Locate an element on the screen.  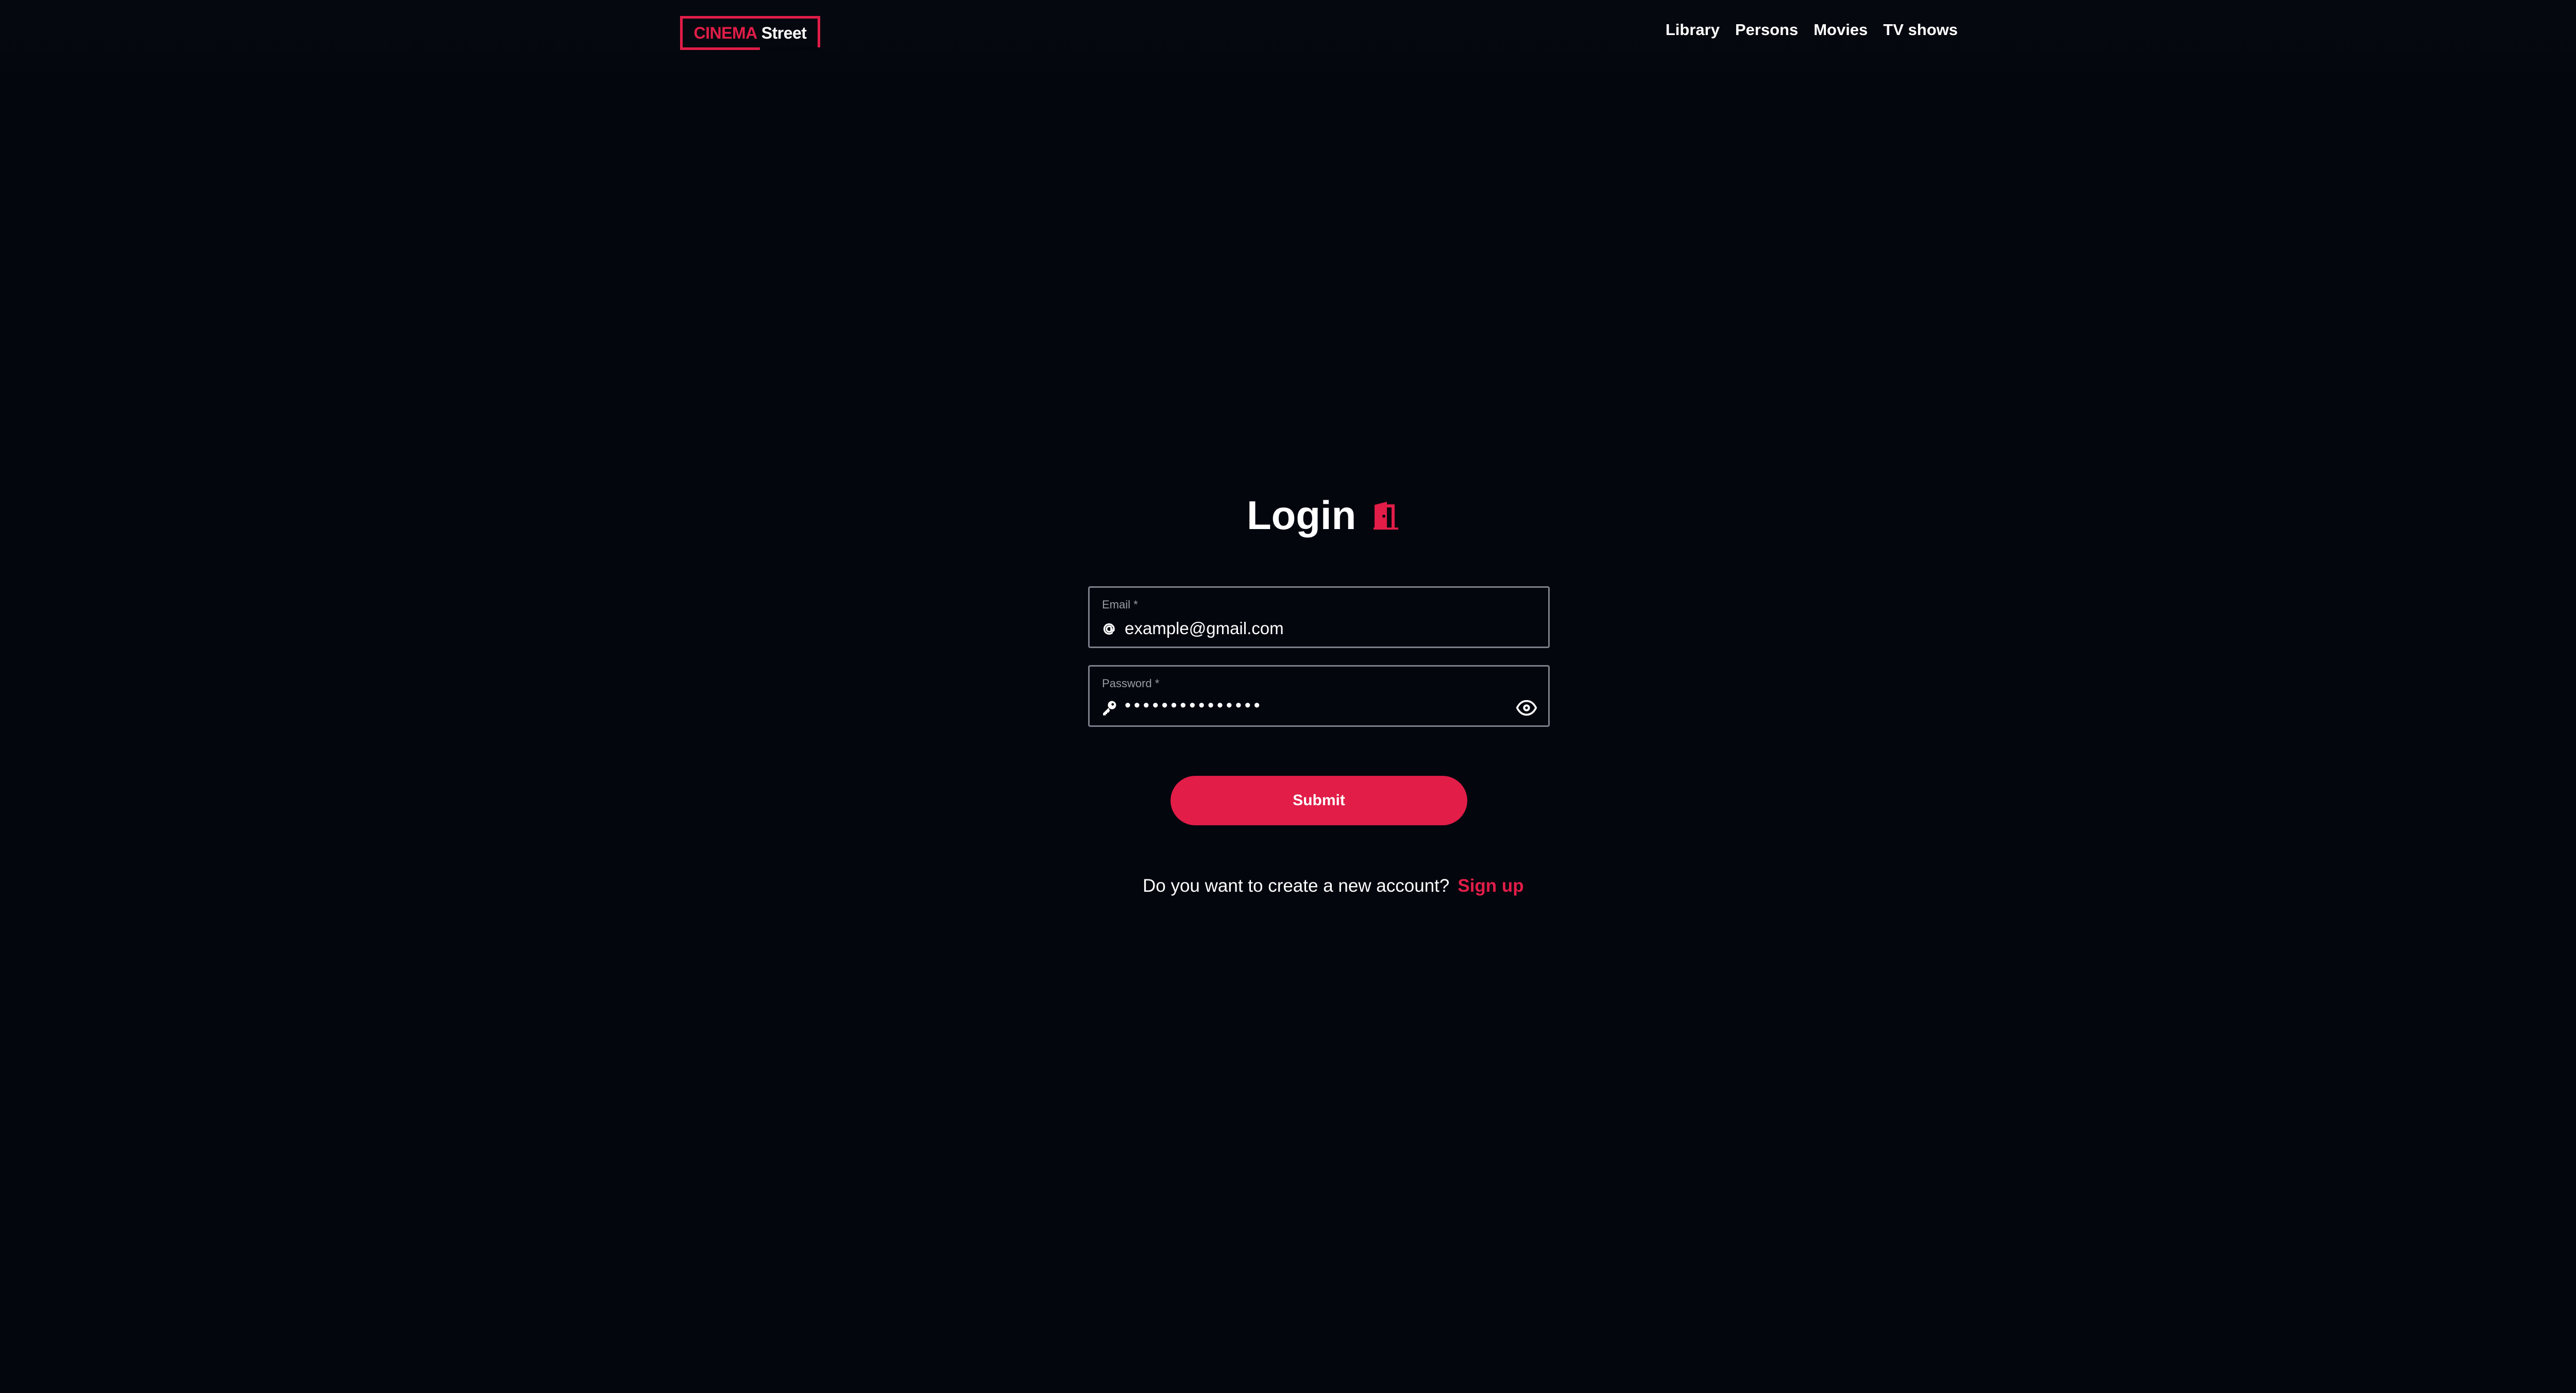
nav-item-tv-shows: TV shows is located at coordinates (1920, 30).